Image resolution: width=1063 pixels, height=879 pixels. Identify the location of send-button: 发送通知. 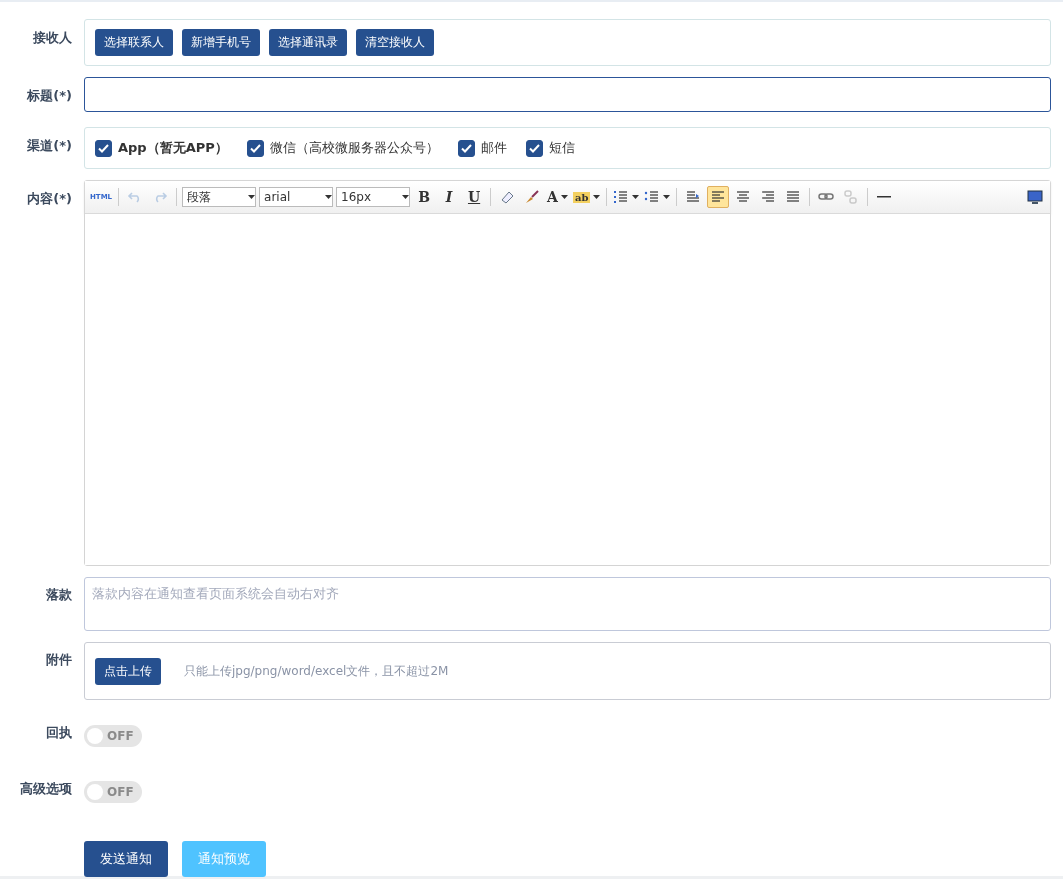
(126, 859).